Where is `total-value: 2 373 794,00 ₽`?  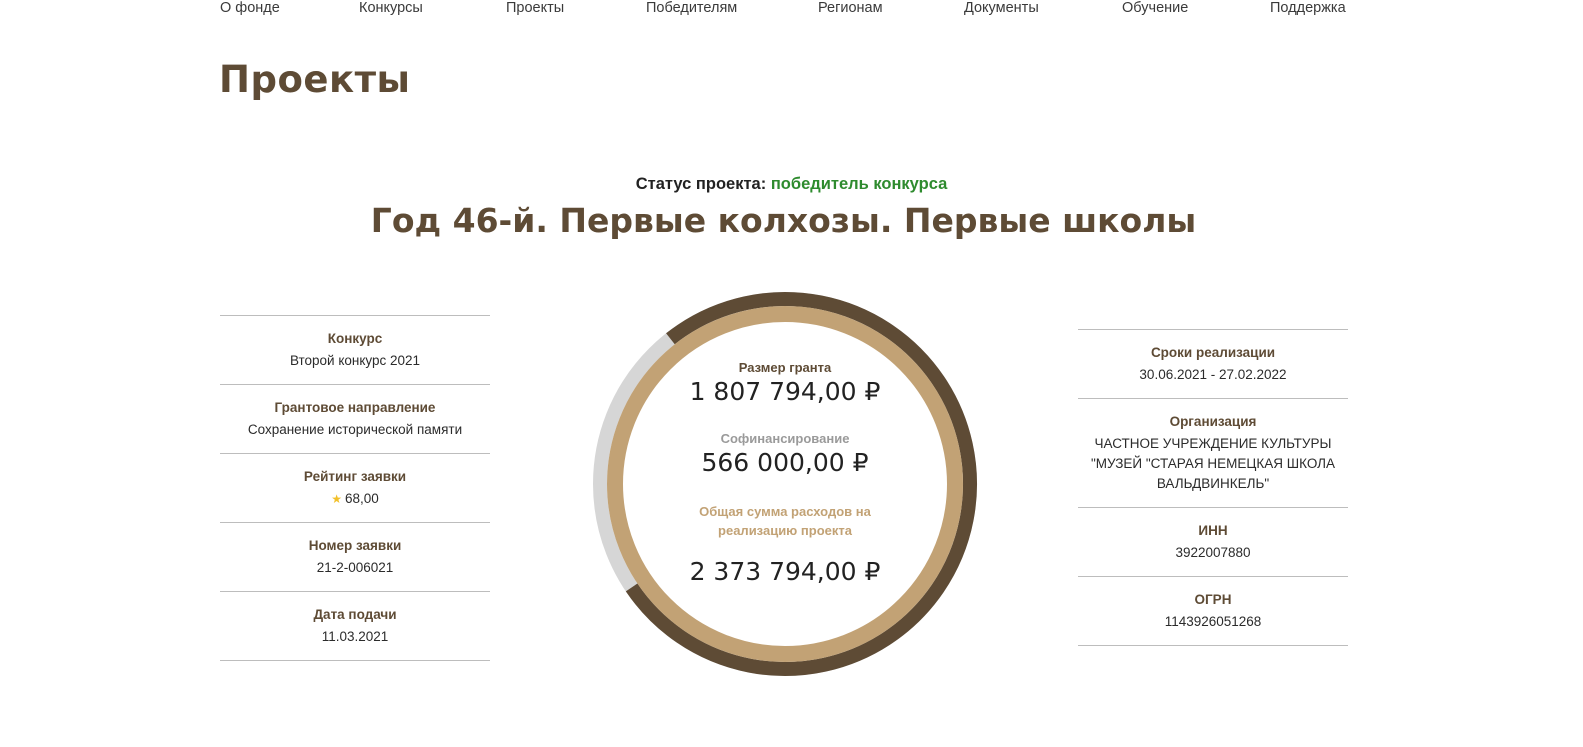
total-value: 2 373 794,00 ₽ is located at coordinates (785, 571).